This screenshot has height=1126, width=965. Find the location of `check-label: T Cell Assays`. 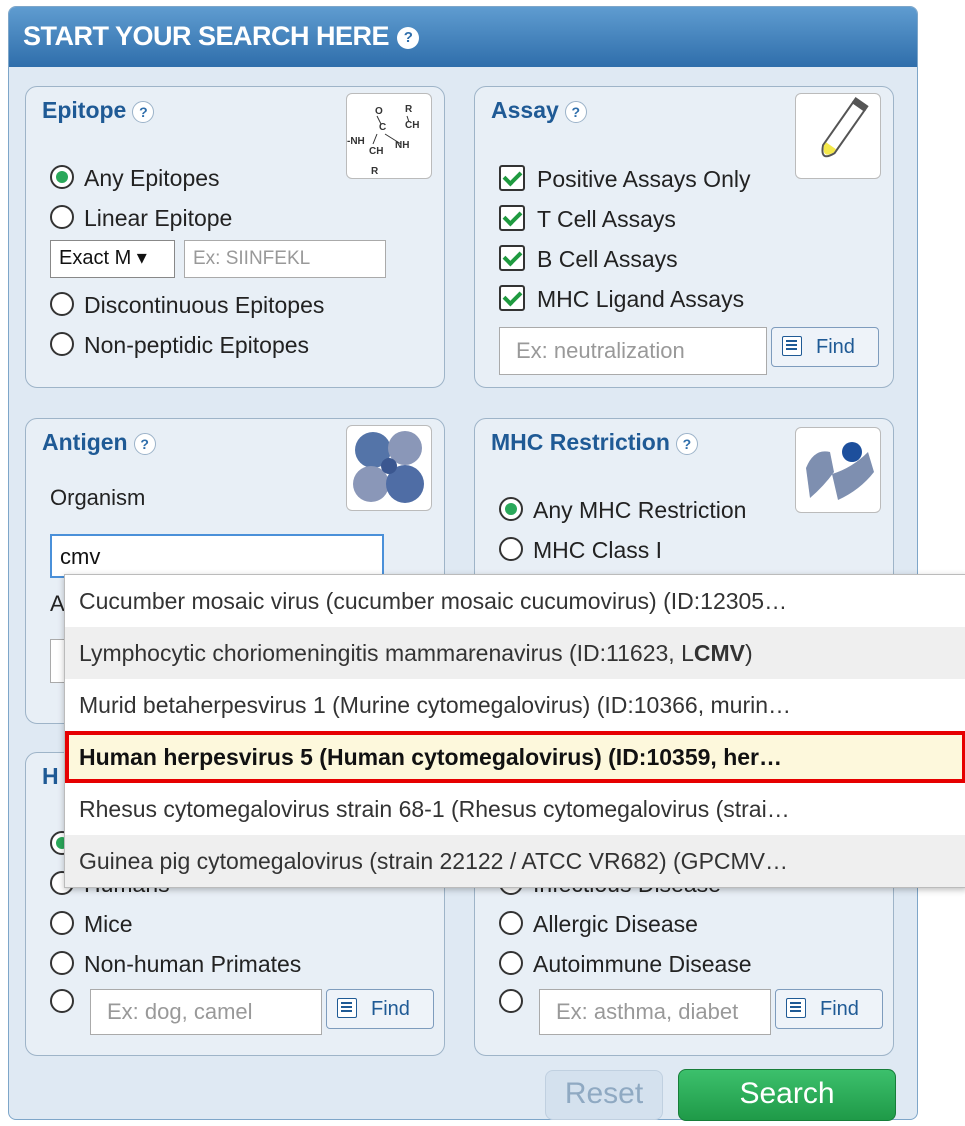

check-label: T Cell Assays is located at coordinates (606, 219).